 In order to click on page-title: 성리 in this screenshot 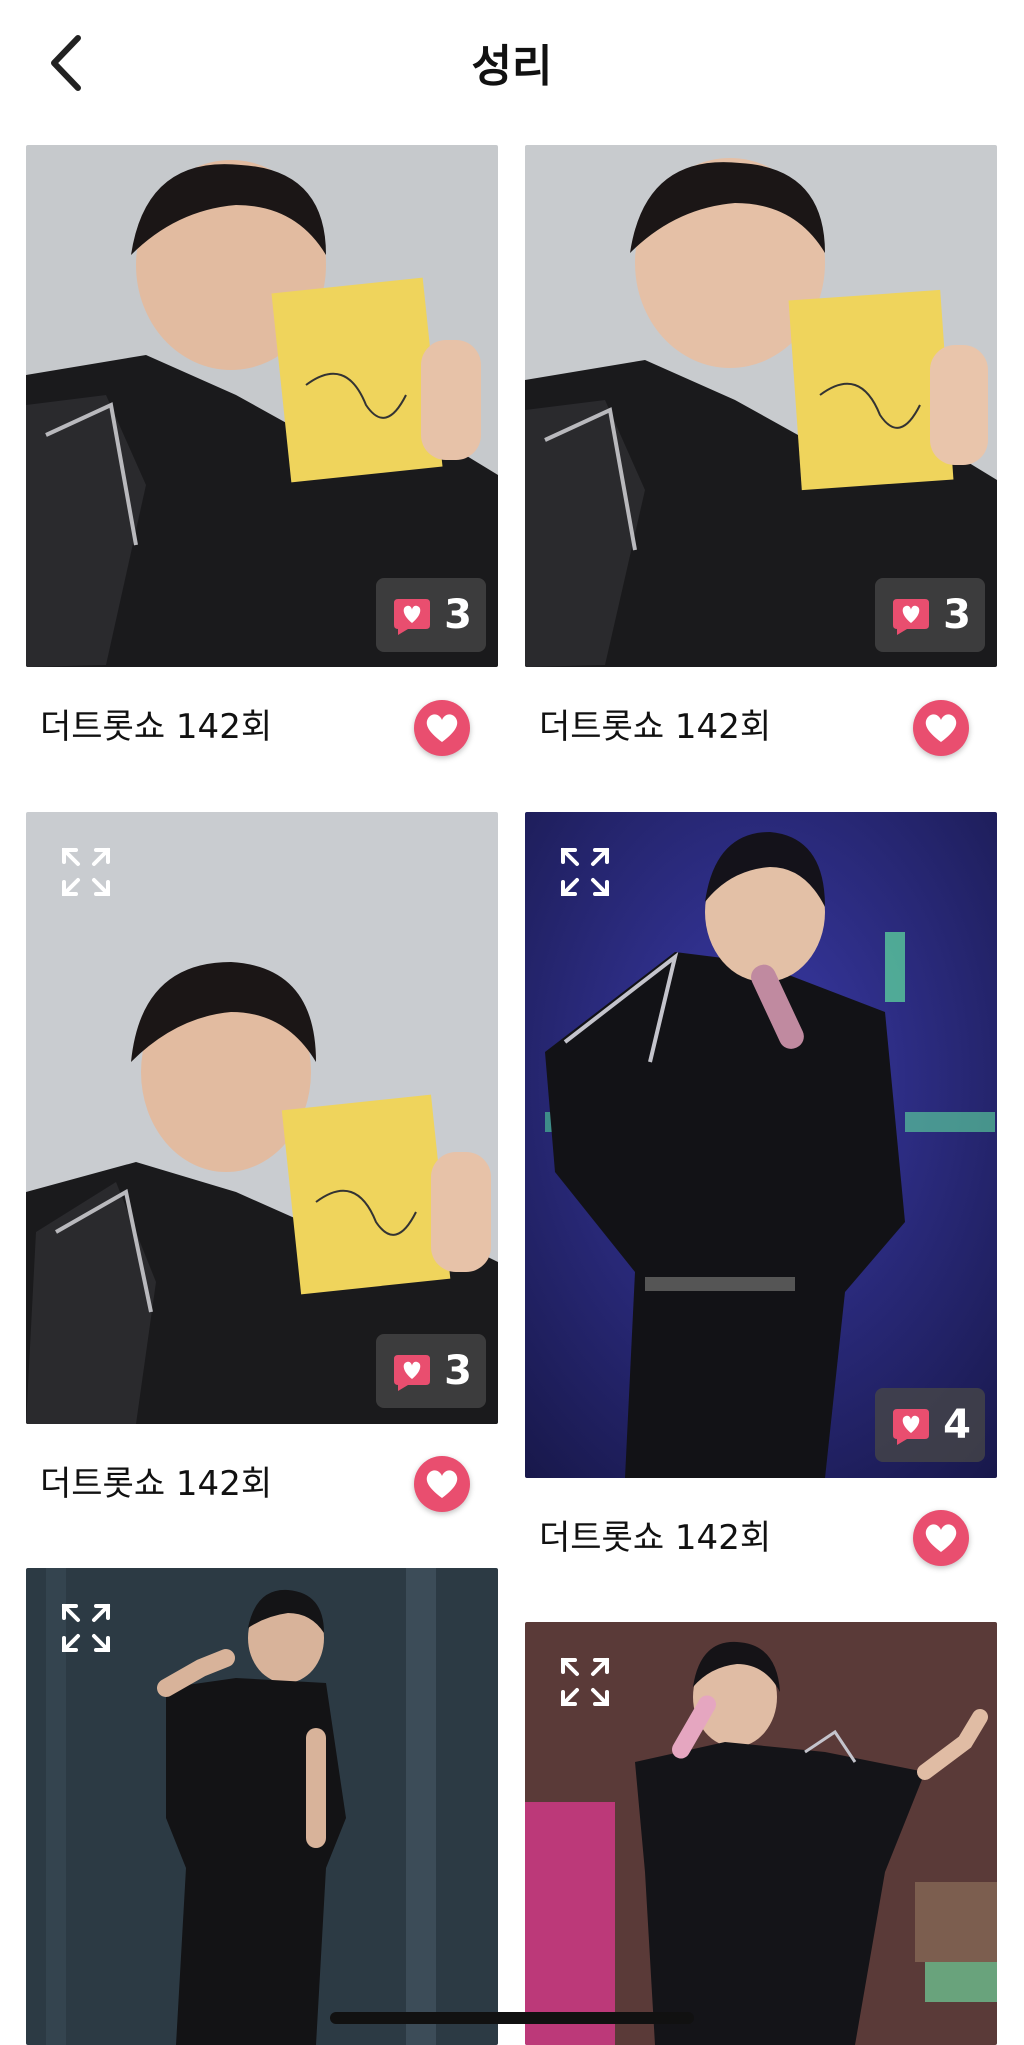, I will do `click(512, 66)`.